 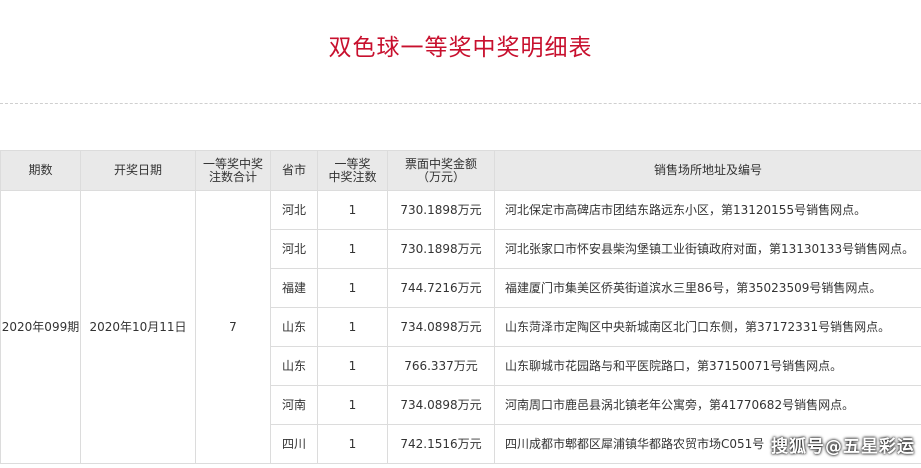 I want to click on address-cell: 山东聊城市花园路与和平医院路口，第37150071号销售网点。, so click(x=707, y=366).